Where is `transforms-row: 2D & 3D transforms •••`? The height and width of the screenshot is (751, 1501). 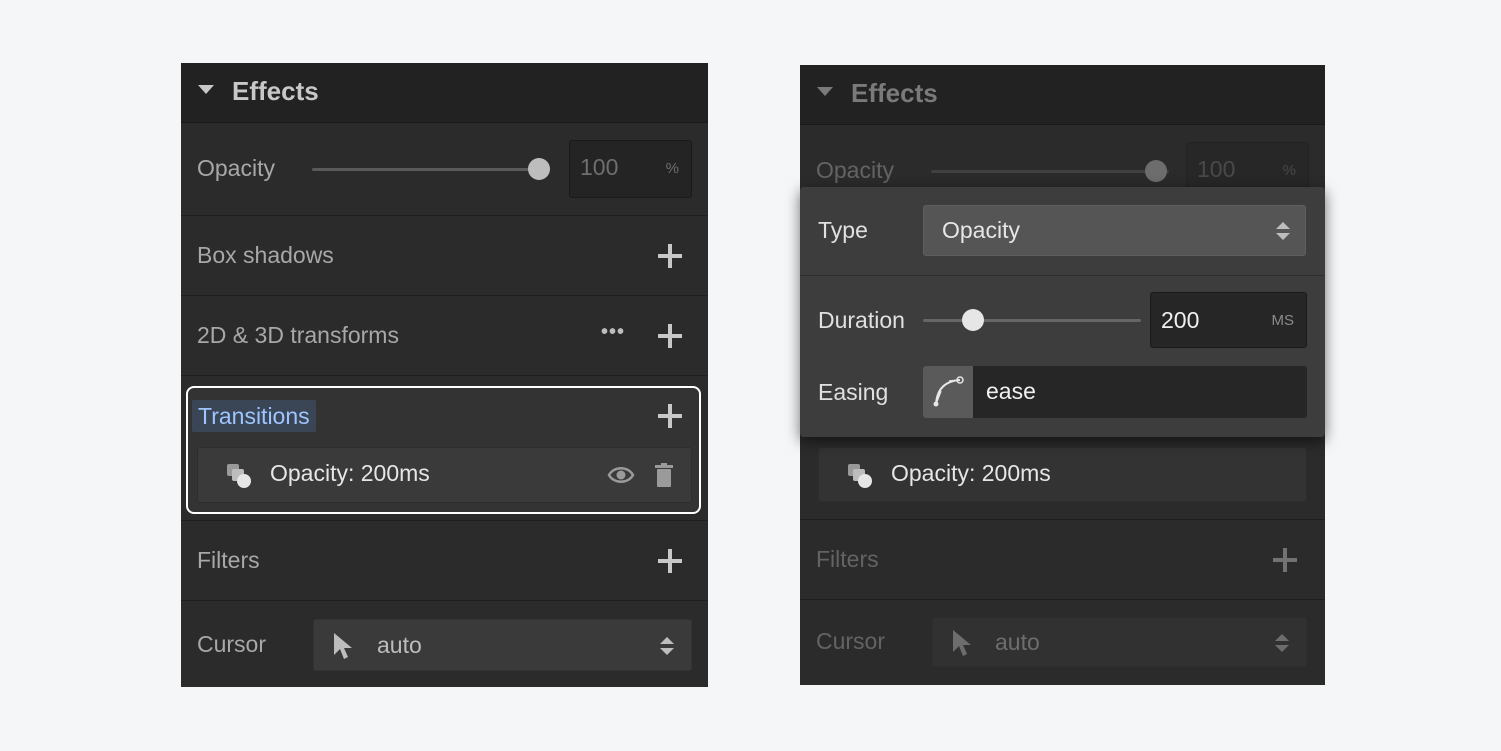 transforms-row: 2D & 3D transforms ••• is located at coordinates (444, 336).